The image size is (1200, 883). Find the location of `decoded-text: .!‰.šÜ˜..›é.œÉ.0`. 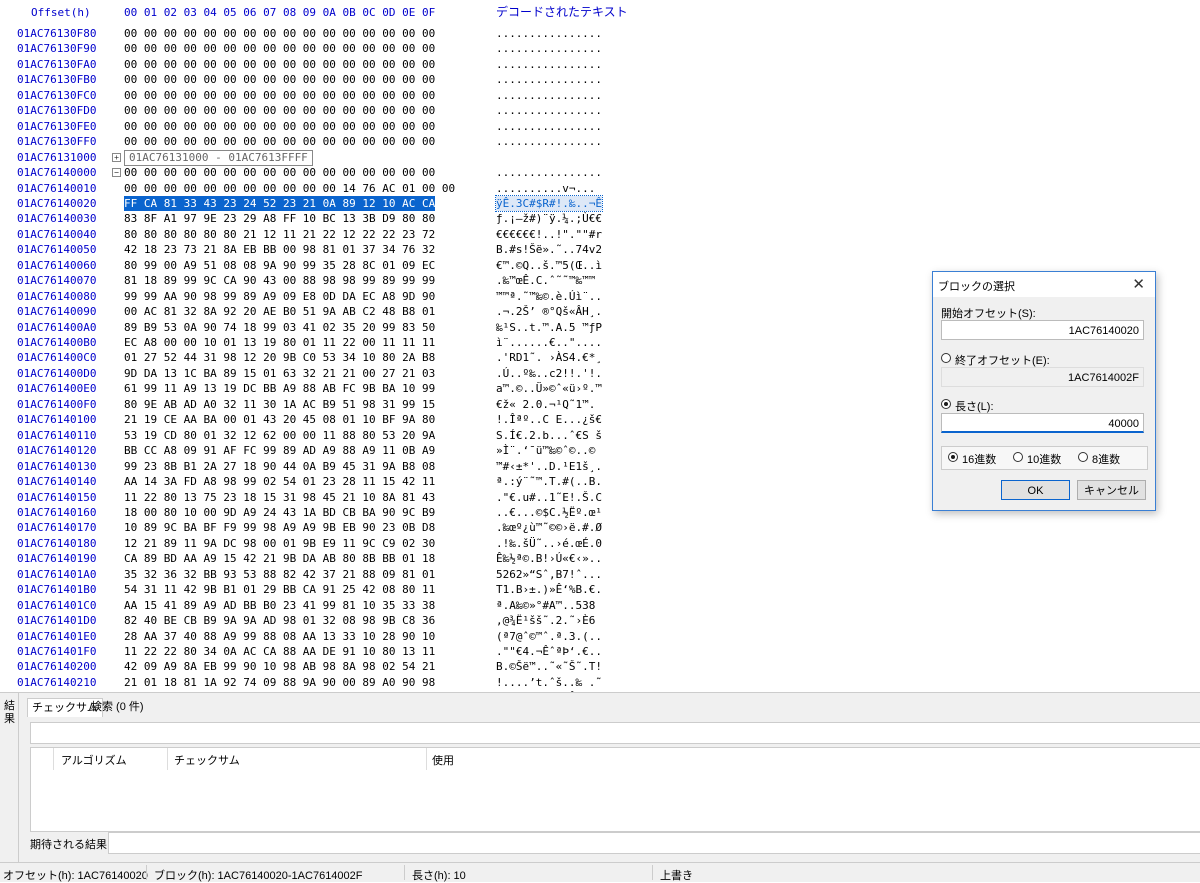

decoded-text: .!‰.šÜ˜..›é.œÉ.0 is located at coordinates (549, 543).